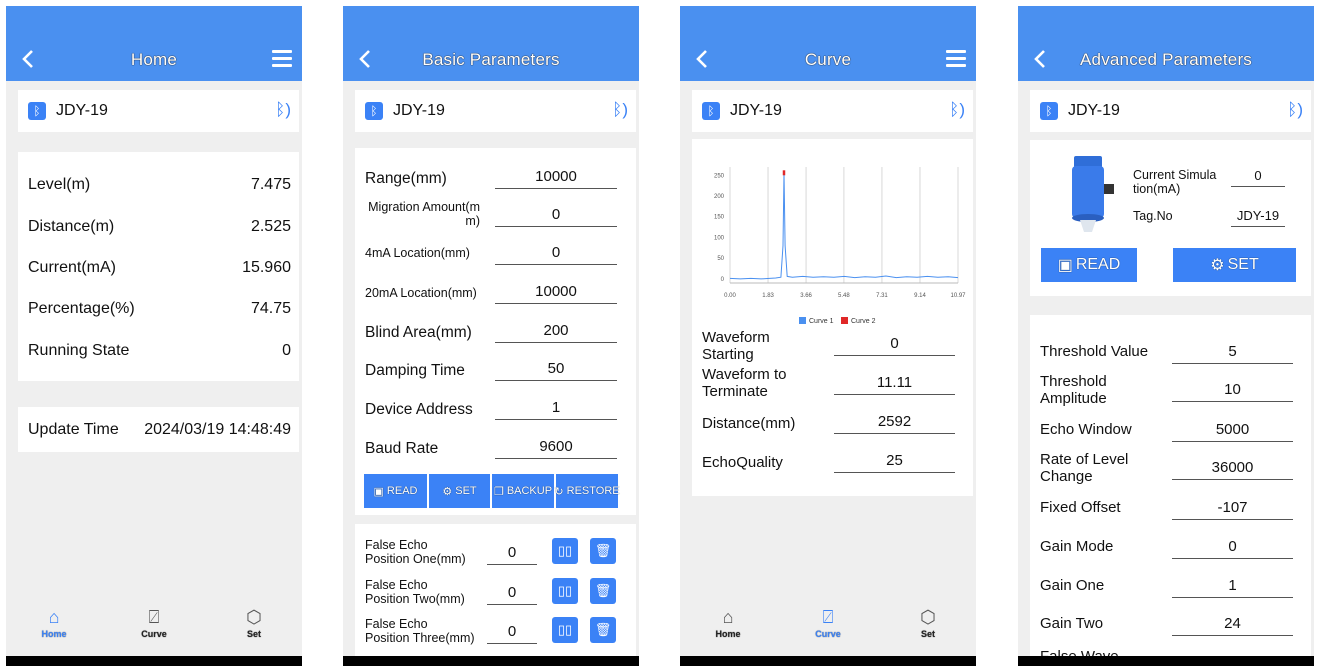 The image size is (1317, 666). I want to click on current-simulation-label: Current Simula tion(mA), so click(1175, 182).